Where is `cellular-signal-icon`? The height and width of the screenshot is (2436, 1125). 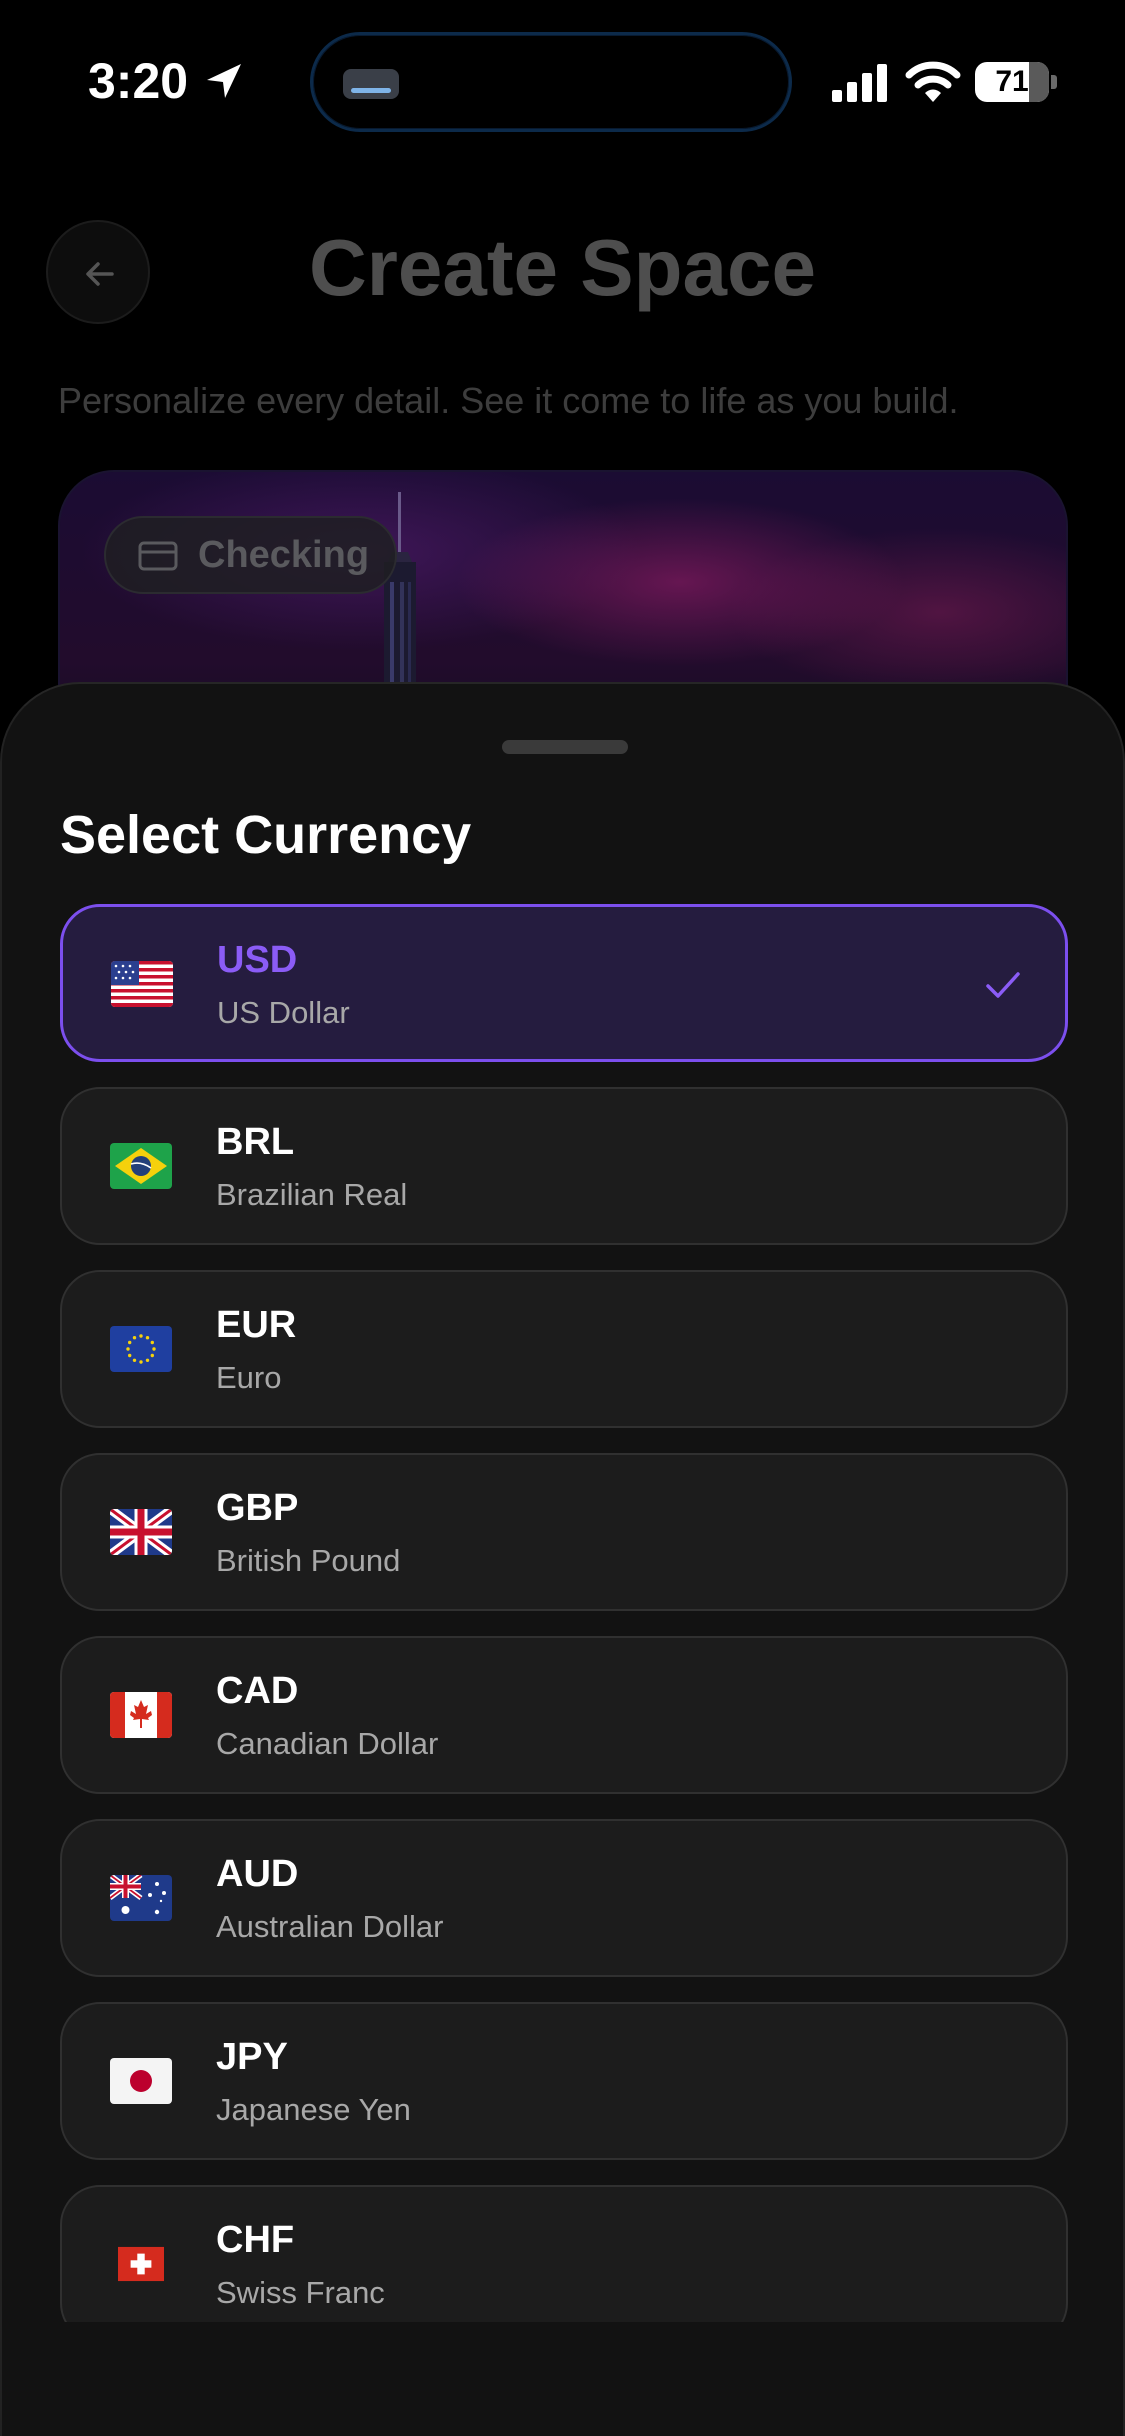
cellular-signal-icon is located at coordinates (859, 83).